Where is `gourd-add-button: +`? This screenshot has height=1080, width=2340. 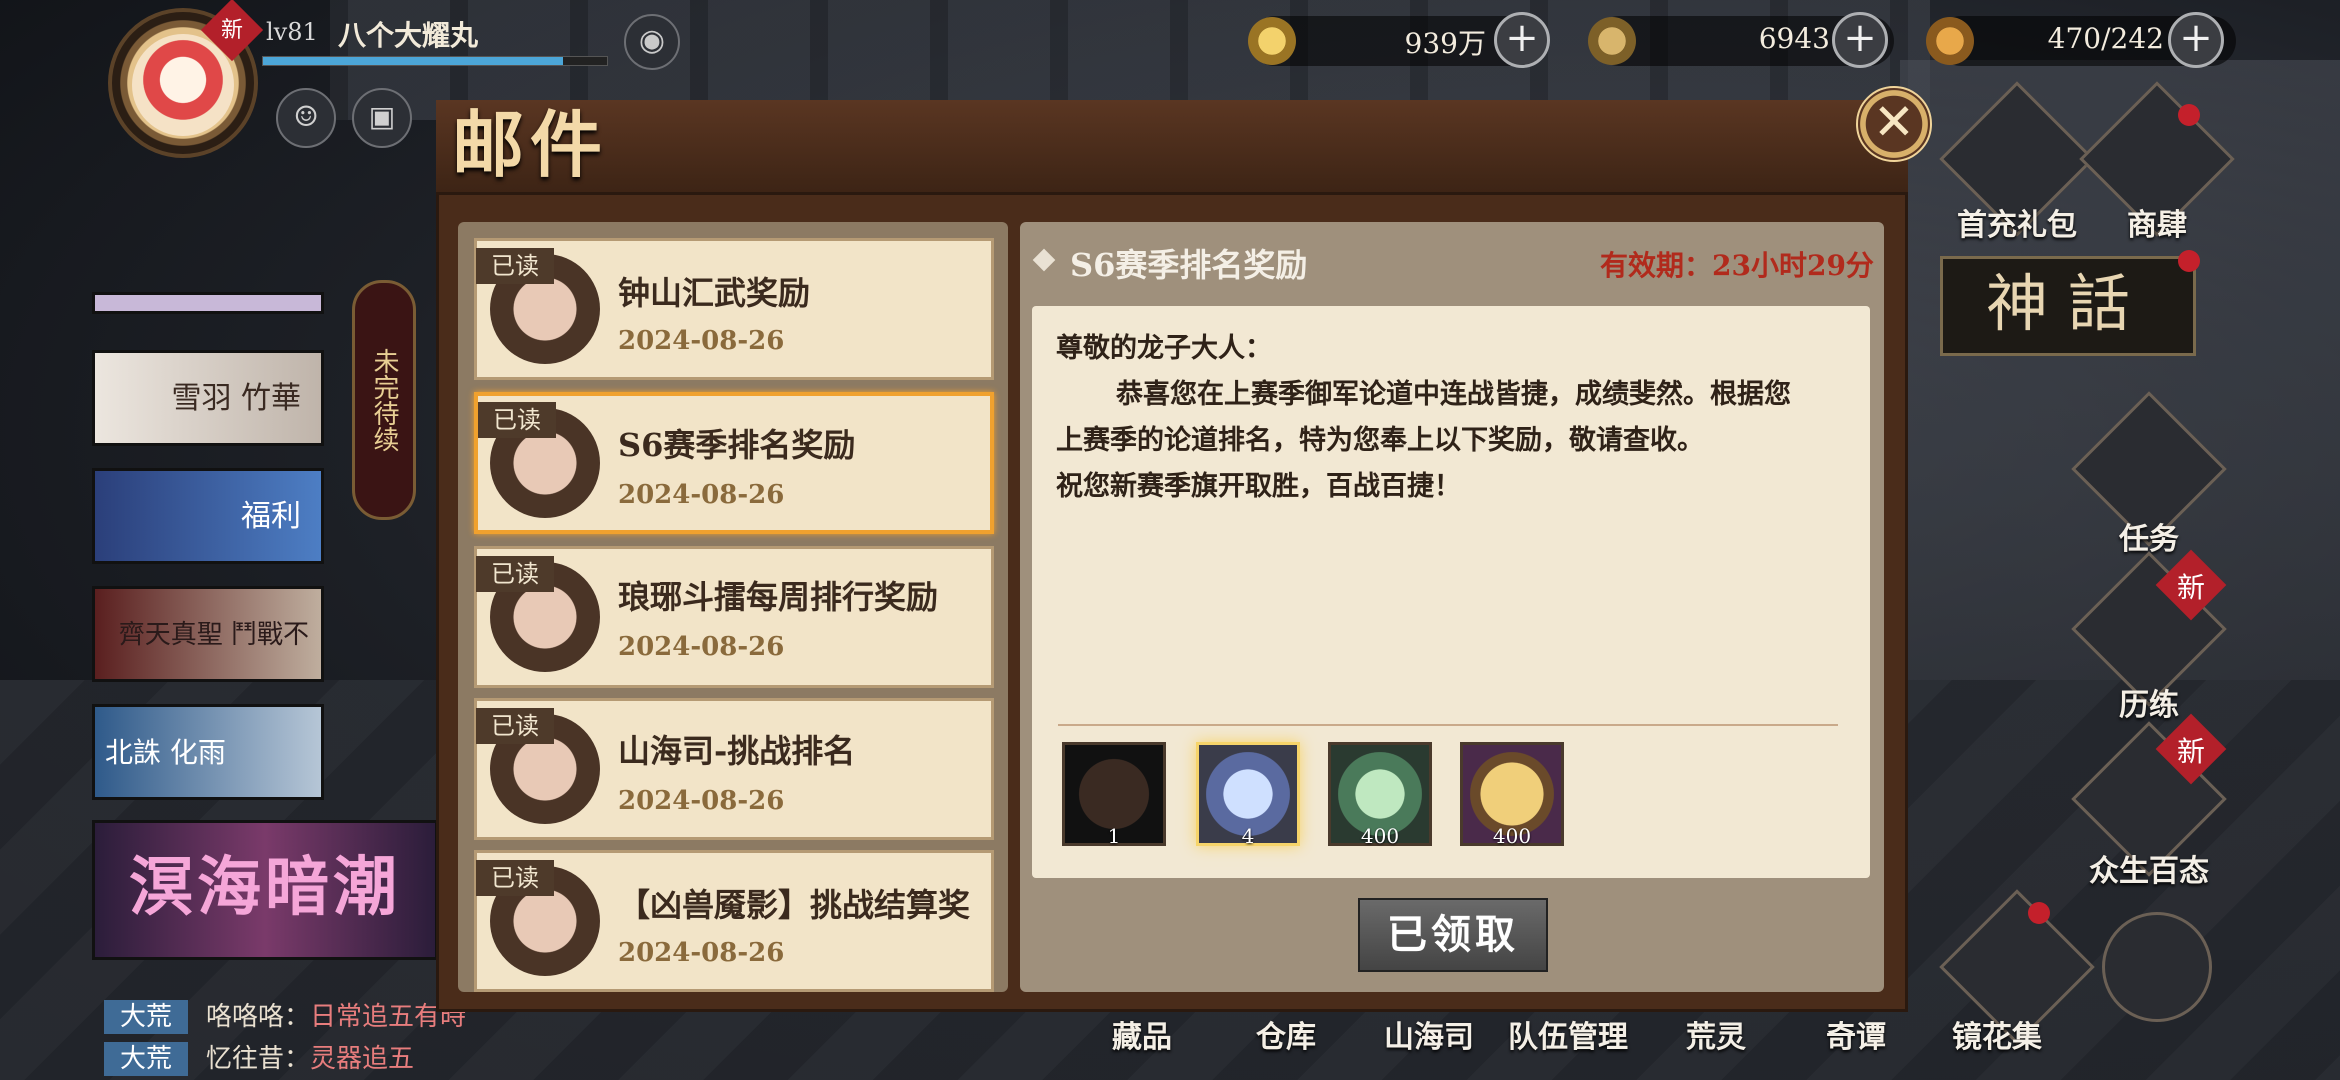 gourd-add-button: + is located at coordinates (2196, 40).